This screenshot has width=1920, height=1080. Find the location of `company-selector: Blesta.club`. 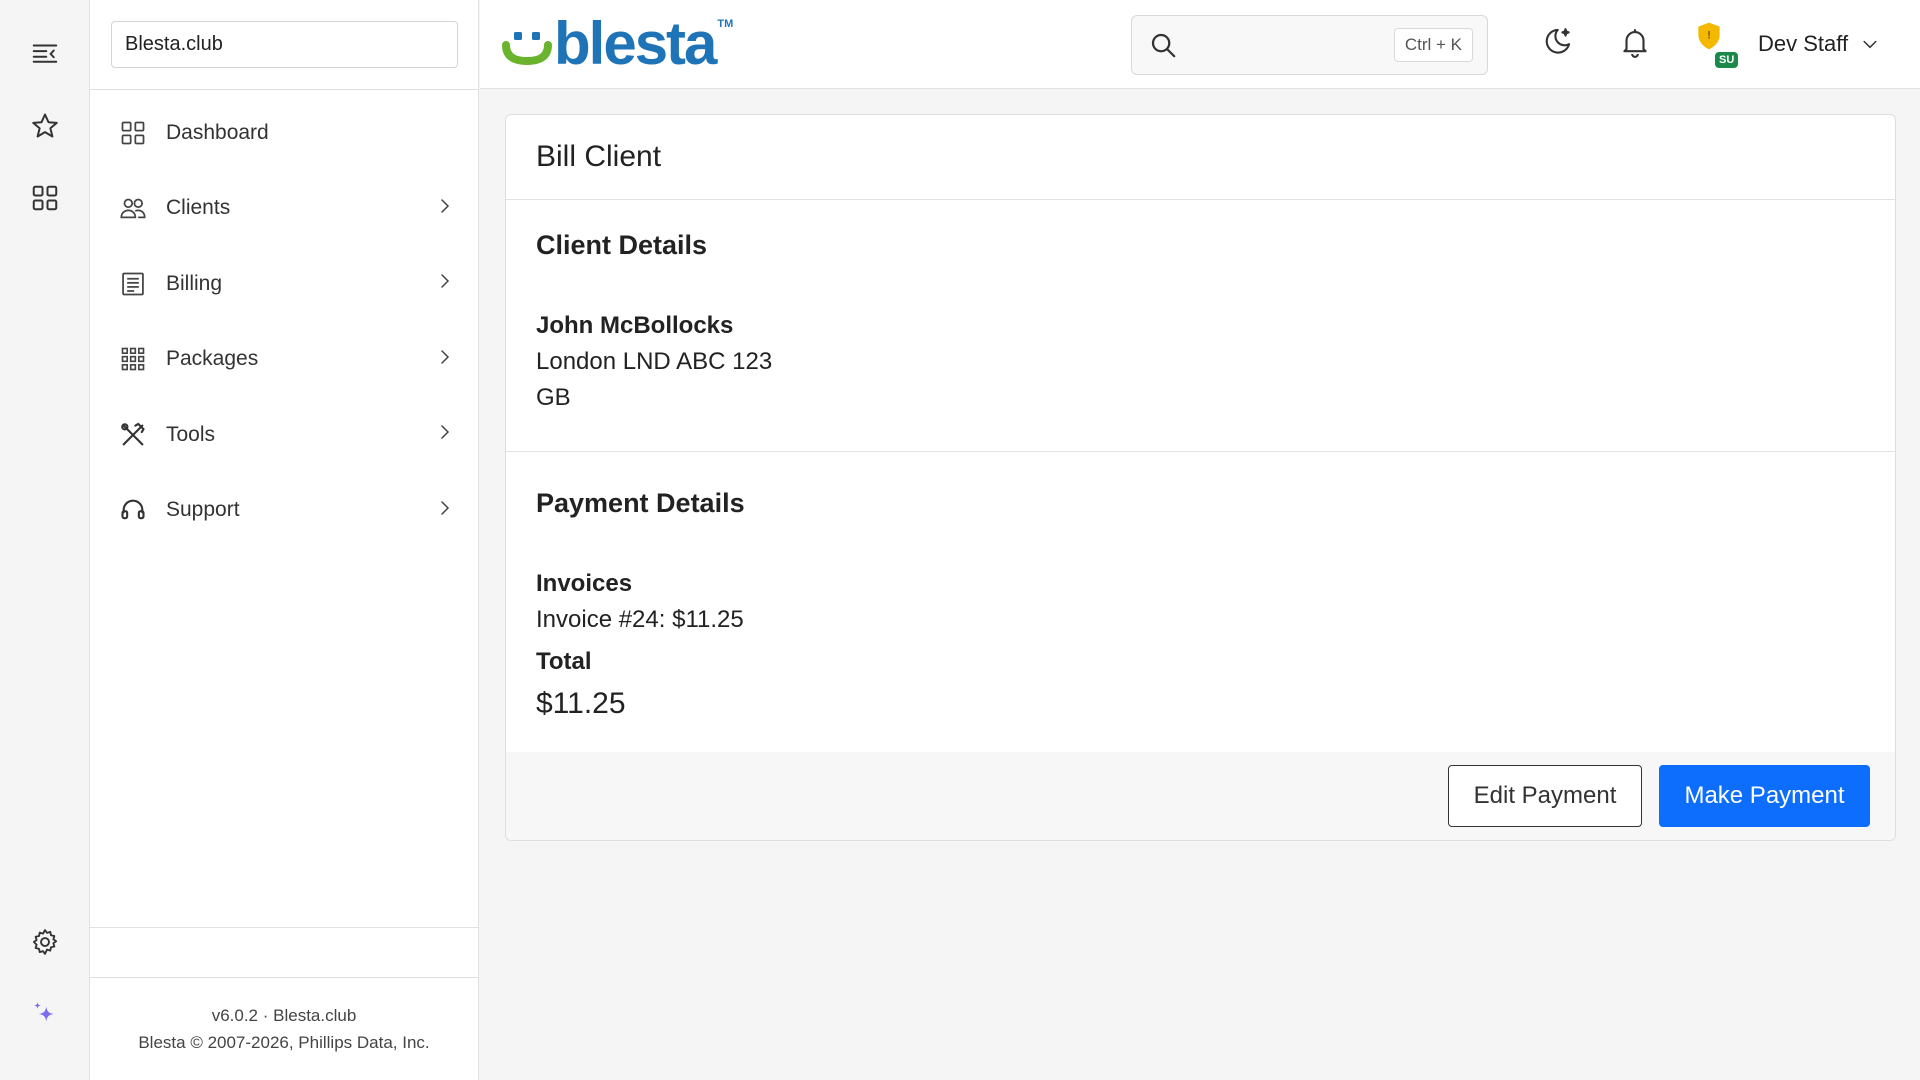

company-selector: Blesta.club is located at coordinates (284, 44).